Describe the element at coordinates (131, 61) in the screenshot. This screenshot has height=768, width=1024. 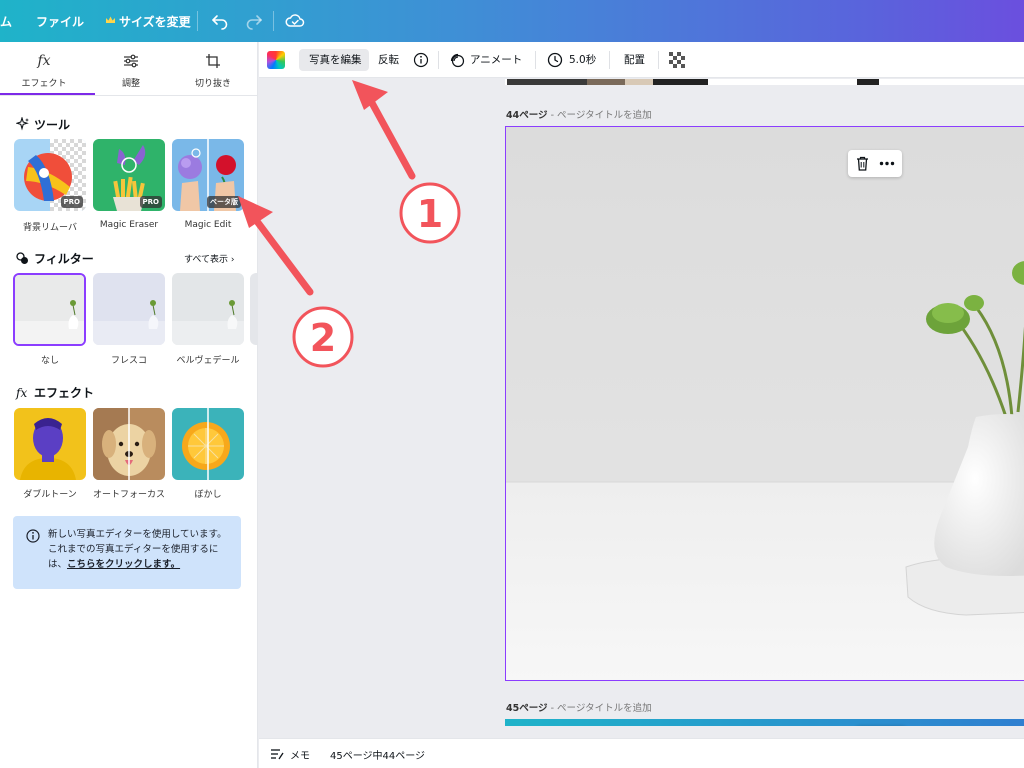
I see `sliders-icon` at that location.